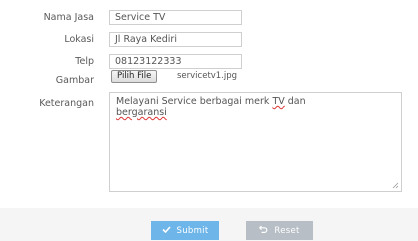  What do you see at coordinates (194, 101) in the screenshot?
I see `keterangan-text-part1: Melayani Service berbagai merk` at bounding box center [194, 101].